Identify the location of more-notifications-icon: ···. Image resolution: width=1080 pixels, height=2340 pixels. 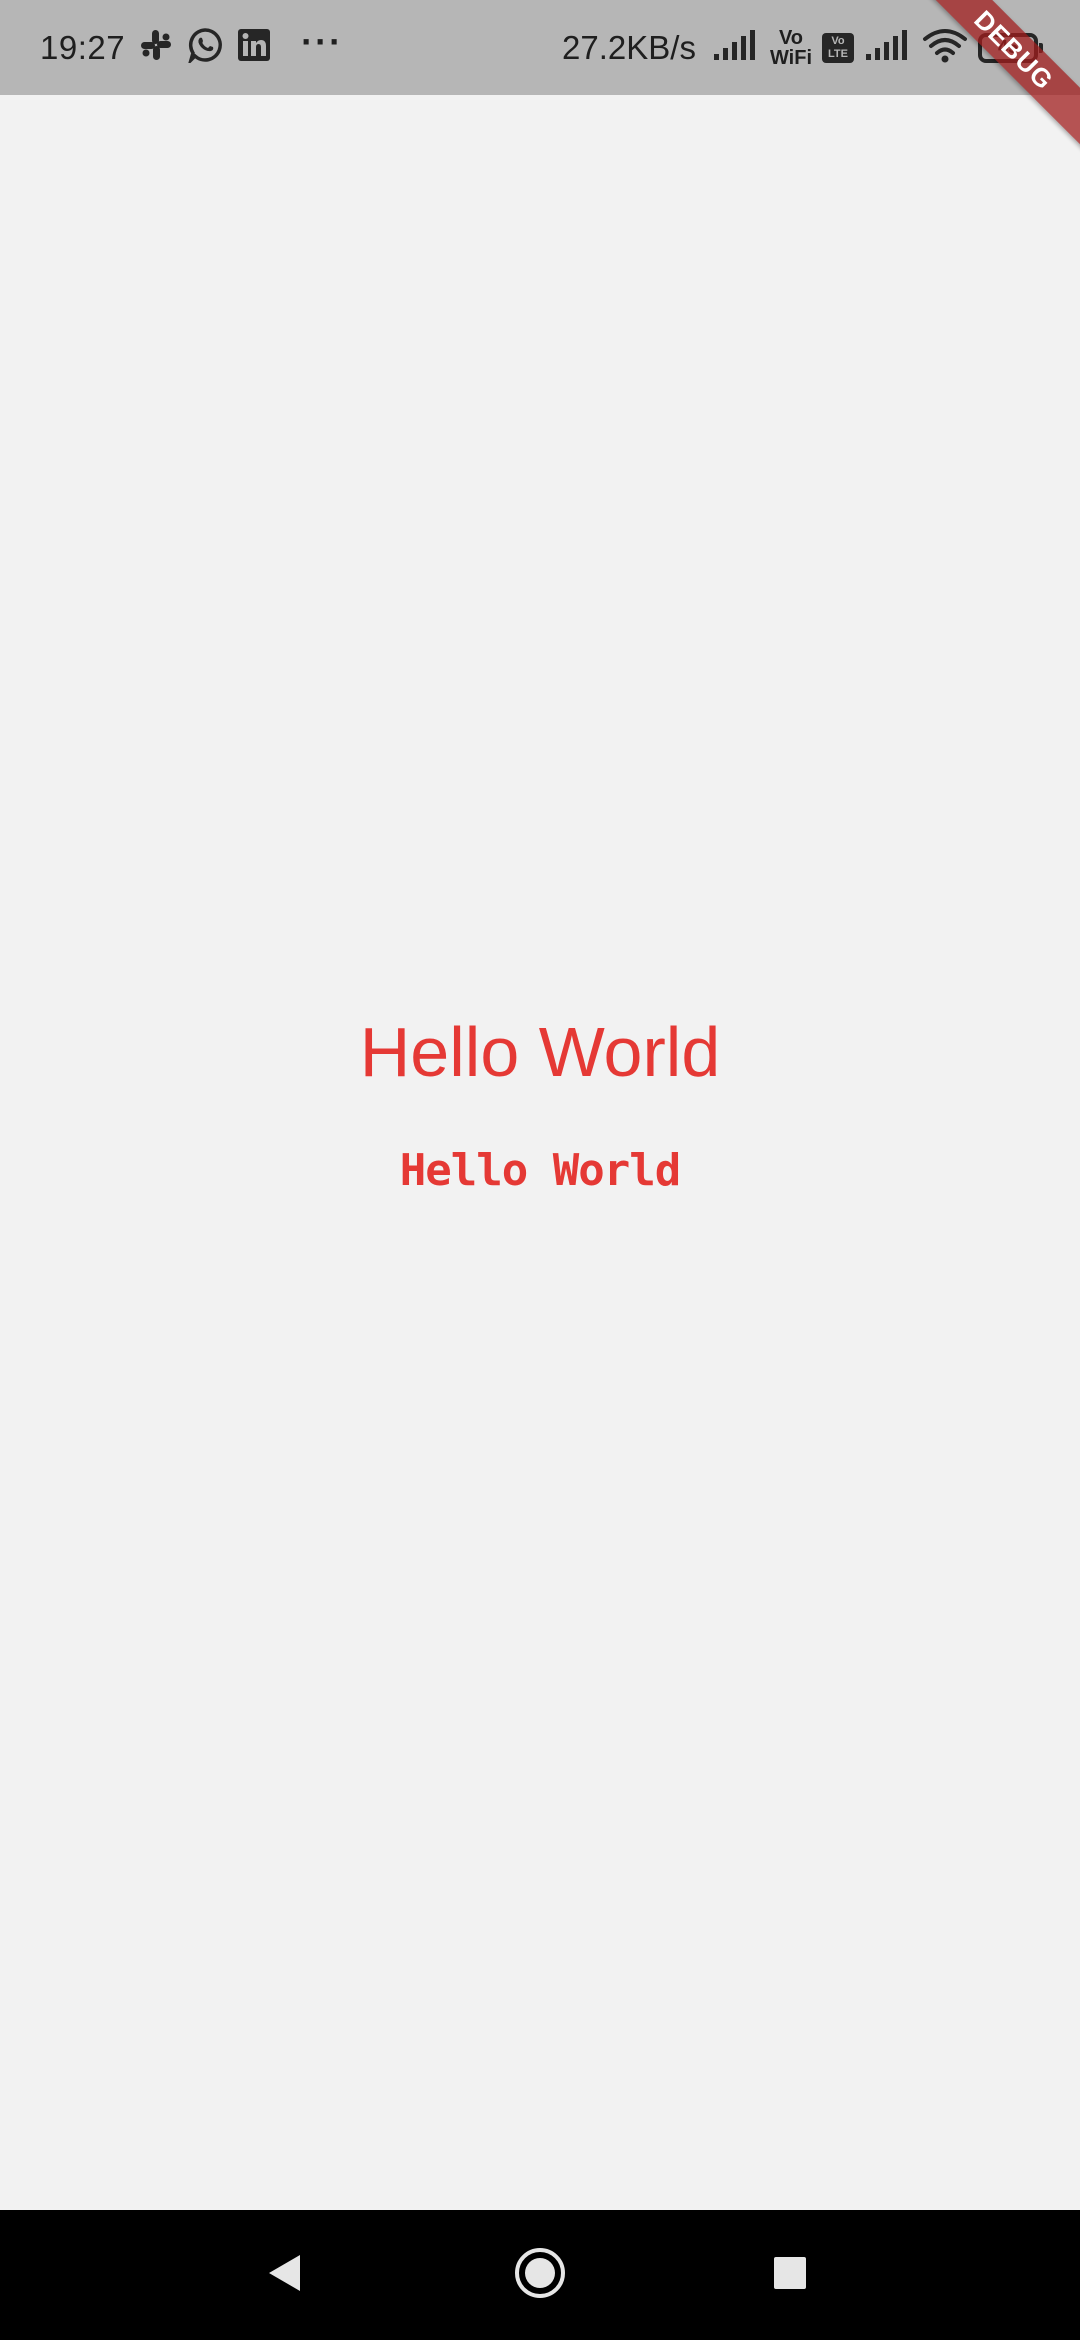
(322, 41).